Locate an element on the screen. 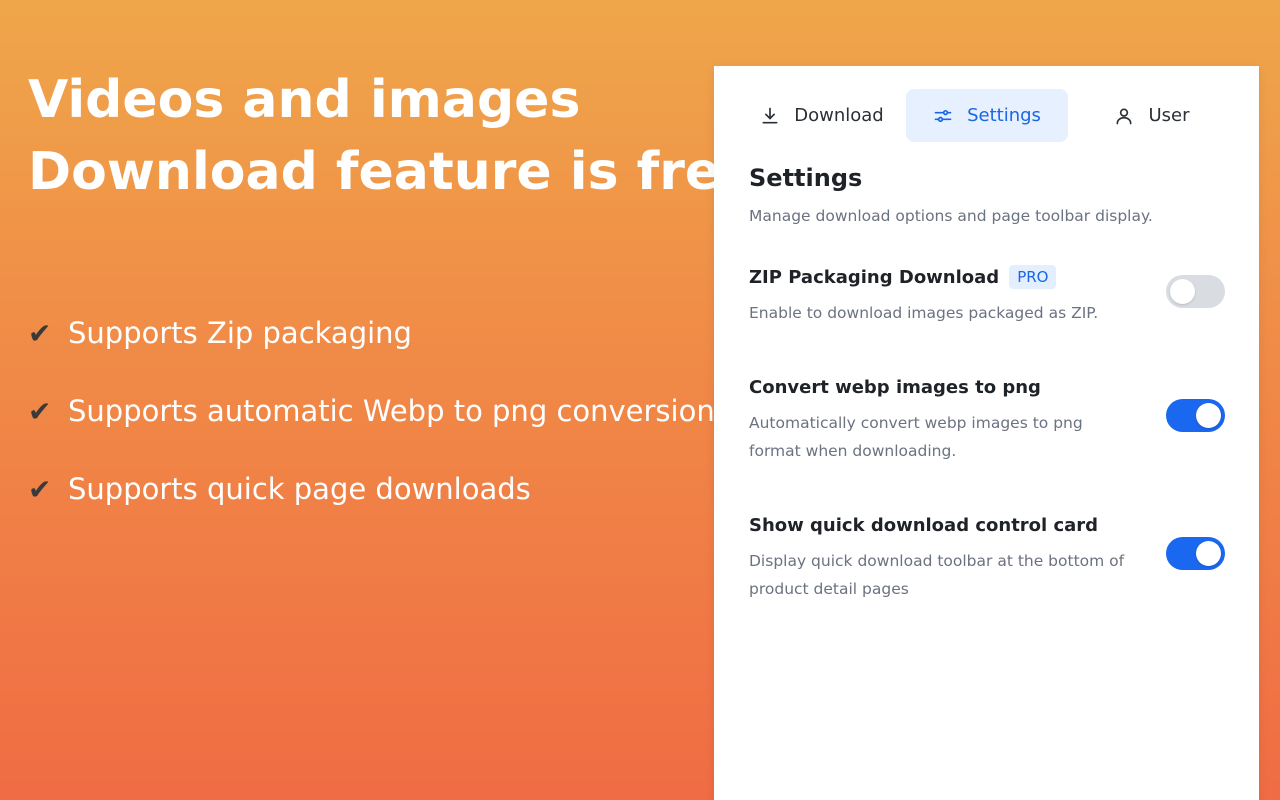  setting-title: Show quick download control card is located at coordinates (924, 525).